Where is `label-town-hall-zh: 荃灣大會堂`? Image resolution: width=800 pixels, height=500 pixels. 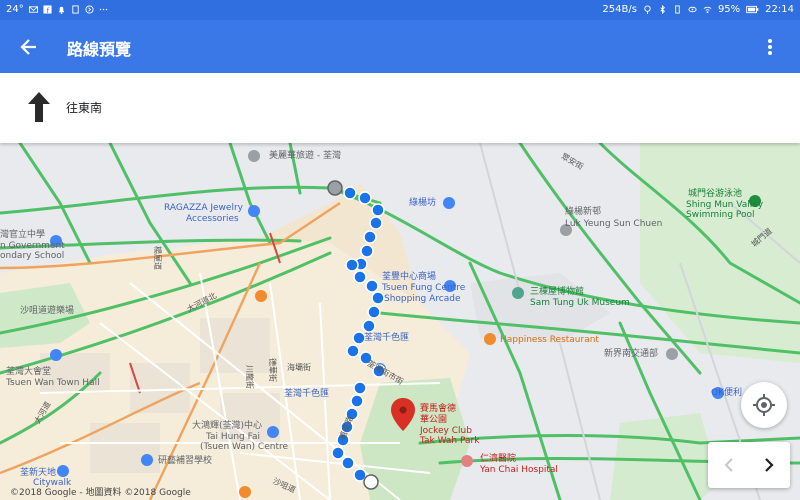
label-town-hall-zh: 荃灣大會堂 is located at coordinates (29, 372).